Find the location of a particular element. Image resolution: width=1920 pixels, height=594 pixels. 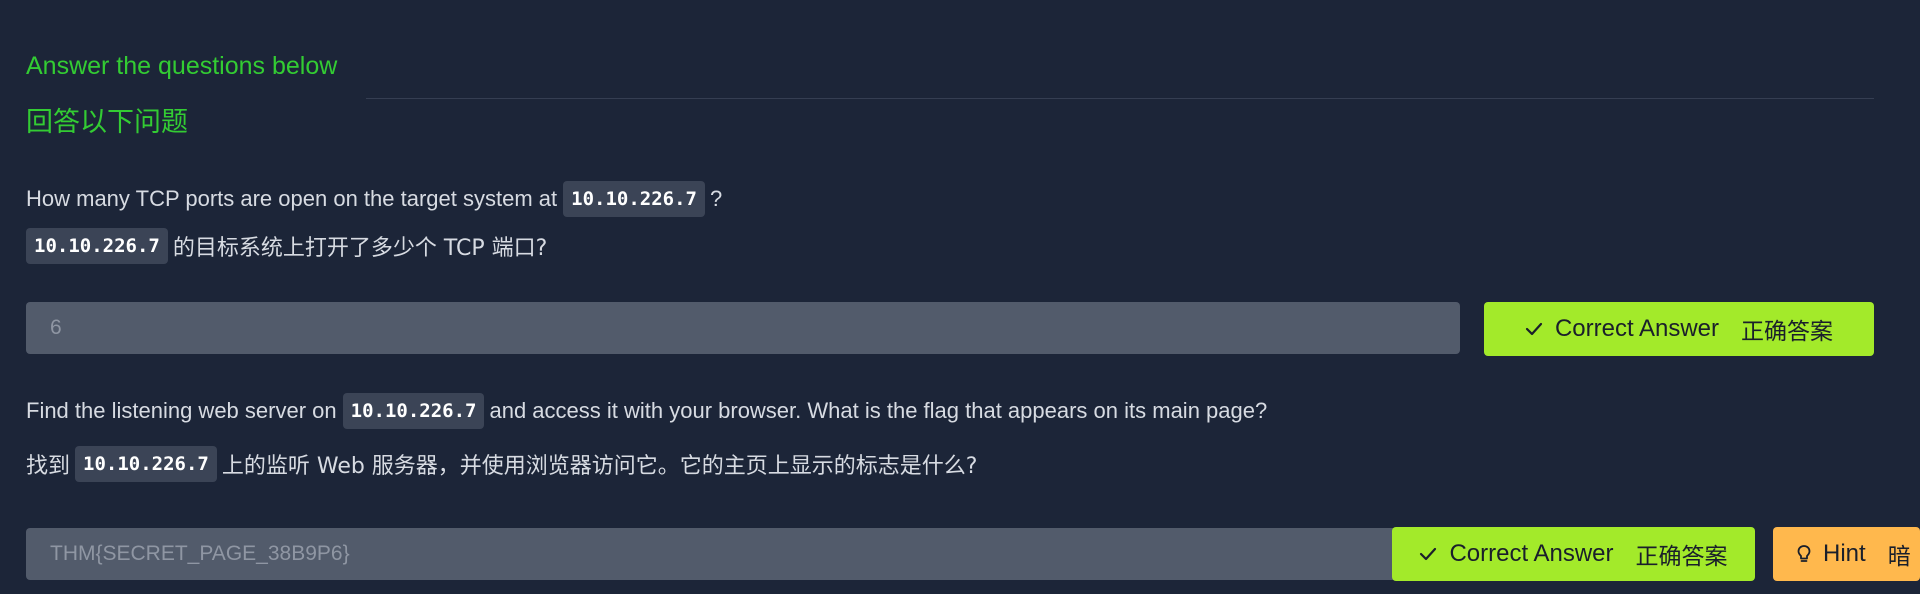

question-1-text-zh: 10.10.226.7 的目标系统上打开了多少个 TCP 端口? is located at coordinates (286, 246).